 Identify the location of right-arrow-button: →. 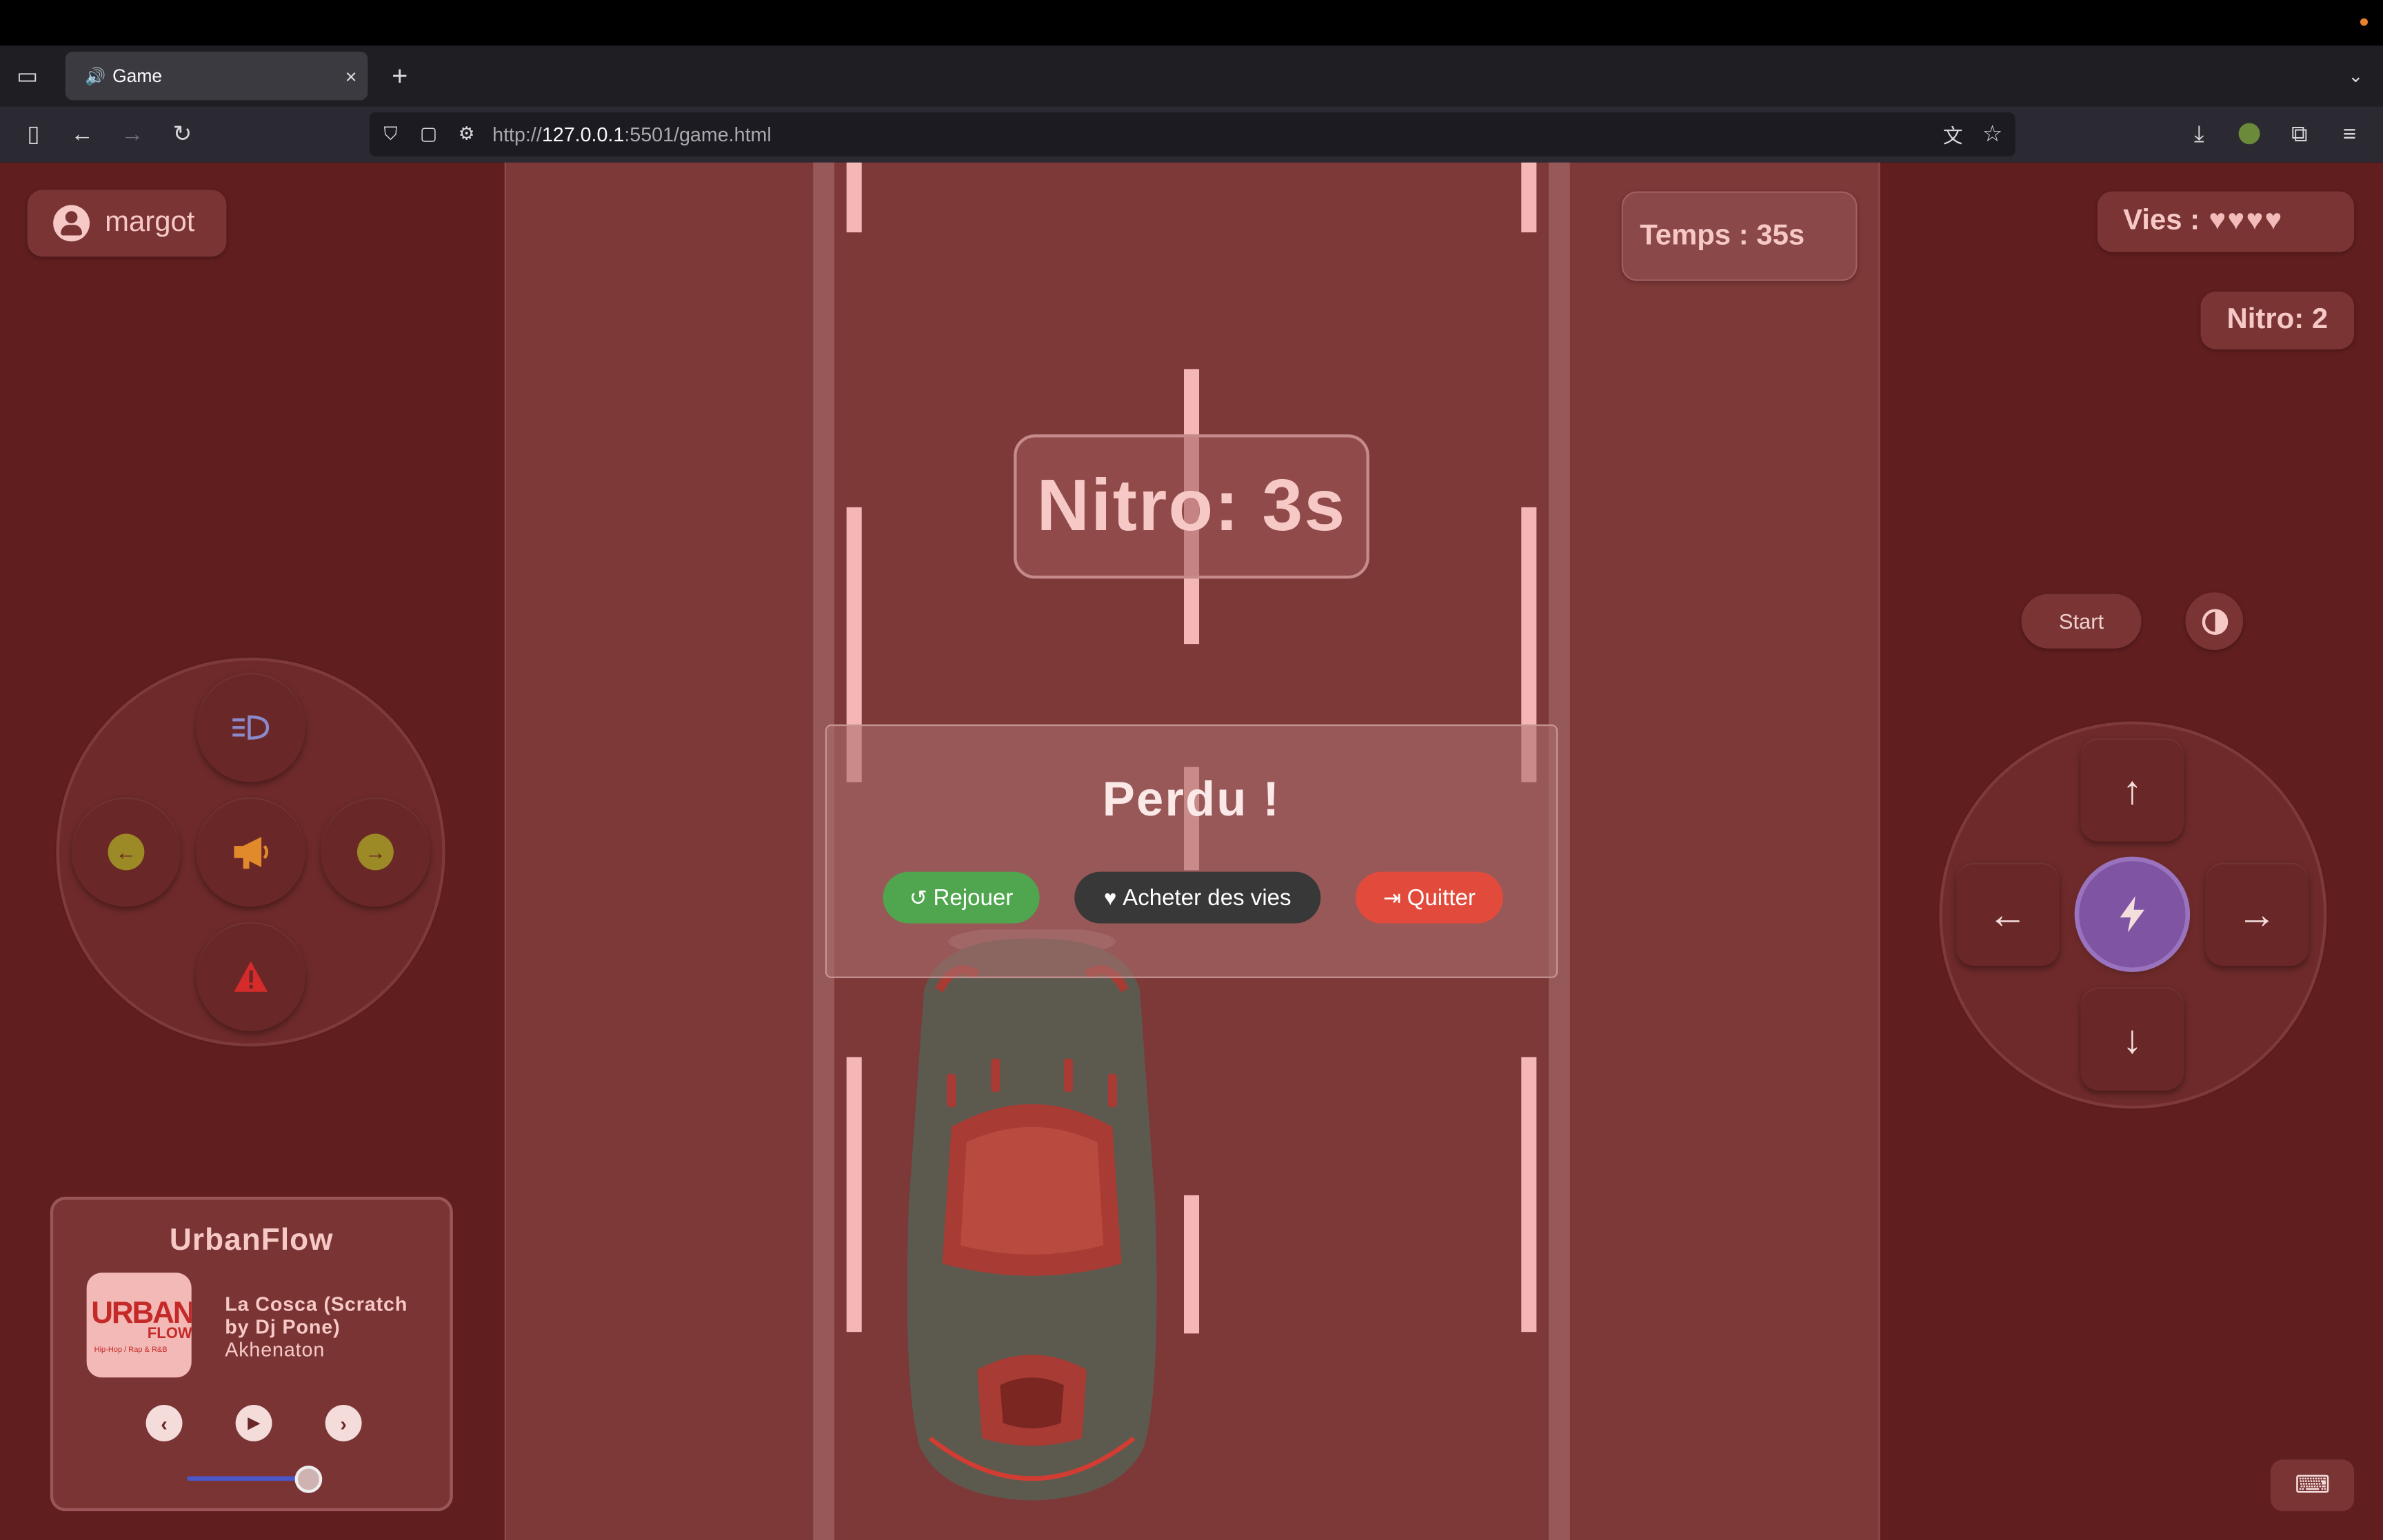
(2257, 914).